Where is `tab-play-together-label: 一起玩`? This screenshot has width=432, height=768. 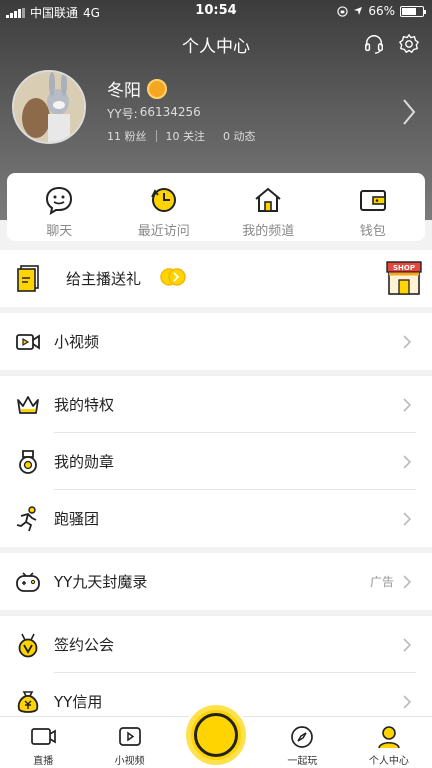 tab-play-together-label: 一起玩 is located at coordinates (302, 761).